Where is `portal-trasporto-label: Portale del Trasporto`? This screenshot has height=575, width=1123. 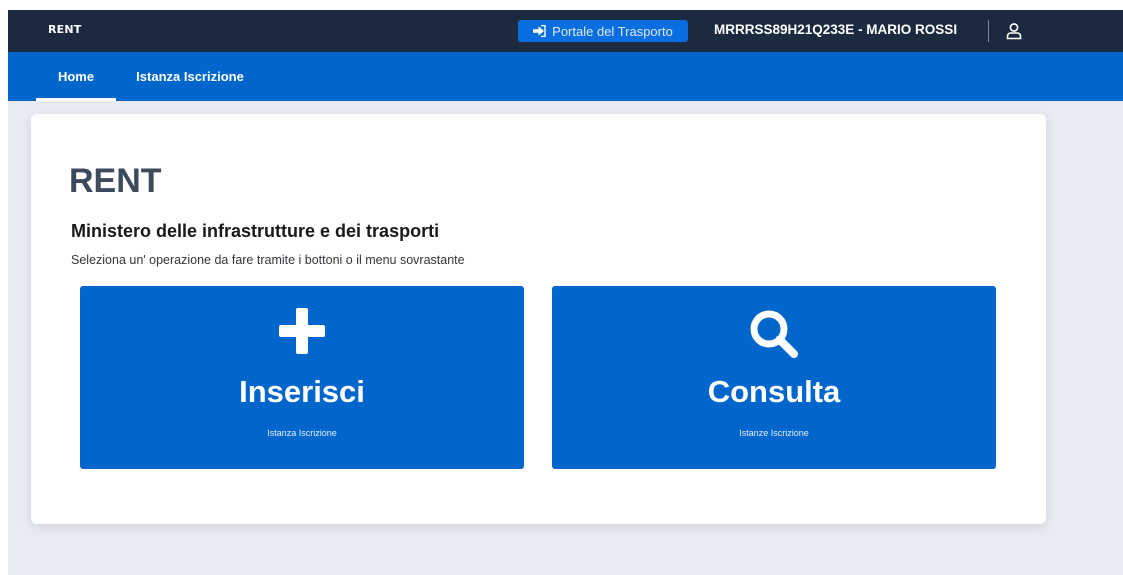 portal-trasporto-label: Portale del Trasporto is located at coordinates (612, 31).